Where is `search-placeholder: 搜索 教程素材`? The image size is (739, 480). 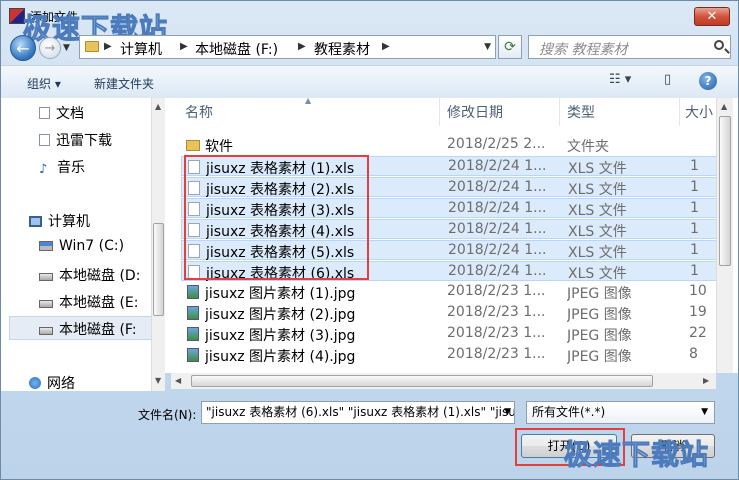
search-placeholder: 搜索 教程素材 is located at coordinates (583, 50).